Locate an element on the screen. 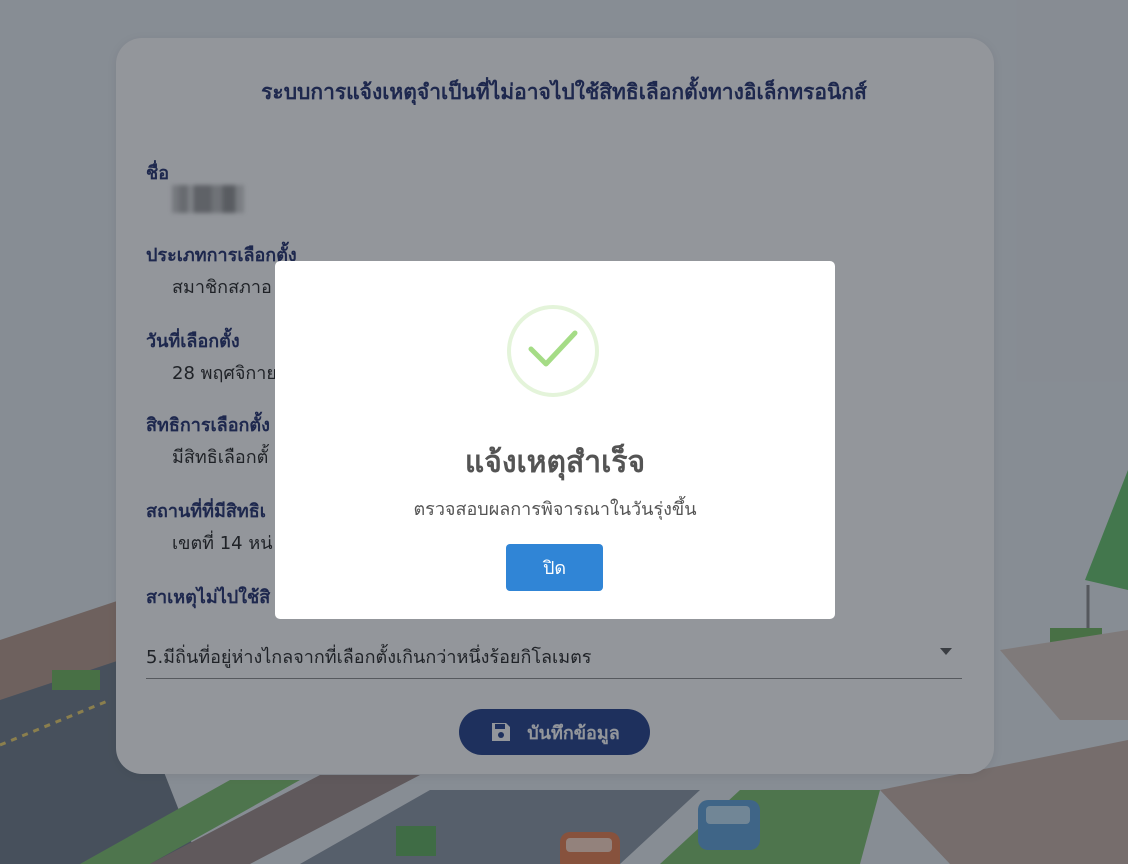 The image size is (1128, 864). success-check-icon is located at coordinates (553, 351).